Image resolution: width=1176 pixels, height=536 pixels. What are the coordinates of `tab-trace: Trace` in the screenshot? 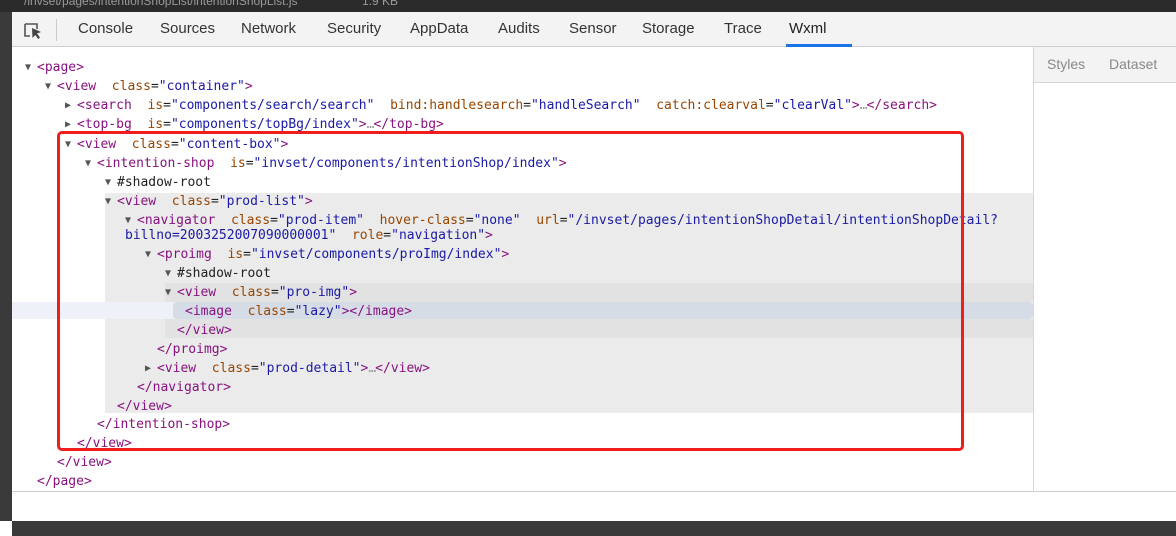 It's located at (743, 29).